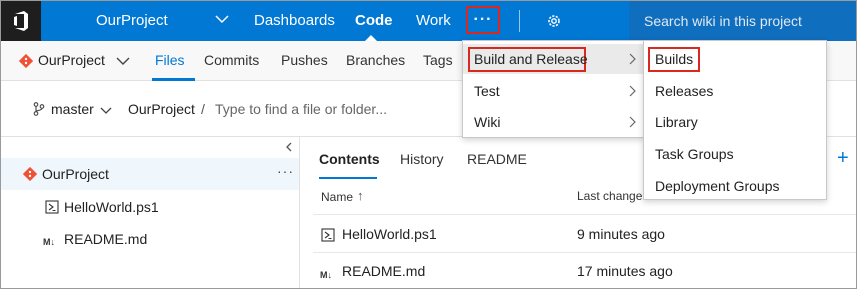 The image size is (857, 289). I want to click on menu-item-label: Deployment Groups, so click(717, 186).